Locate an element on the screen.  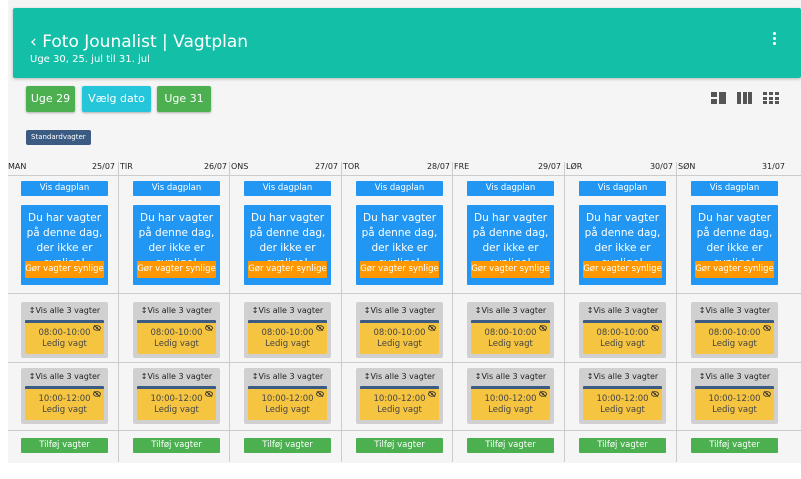
day-name: TIR is located at coordinates (126, 166).